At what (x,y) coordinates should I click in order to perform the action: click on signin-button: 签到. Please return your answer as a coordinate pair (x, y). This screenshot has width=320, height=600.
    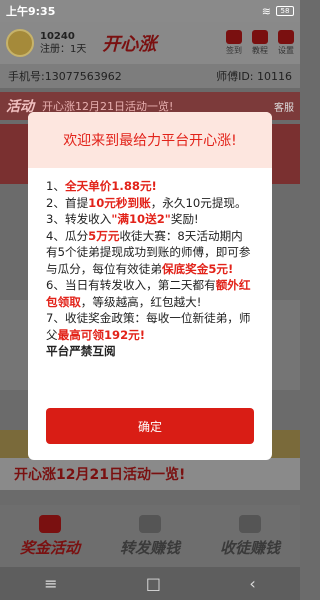
    Looking at the image, I should click on (234, 43).